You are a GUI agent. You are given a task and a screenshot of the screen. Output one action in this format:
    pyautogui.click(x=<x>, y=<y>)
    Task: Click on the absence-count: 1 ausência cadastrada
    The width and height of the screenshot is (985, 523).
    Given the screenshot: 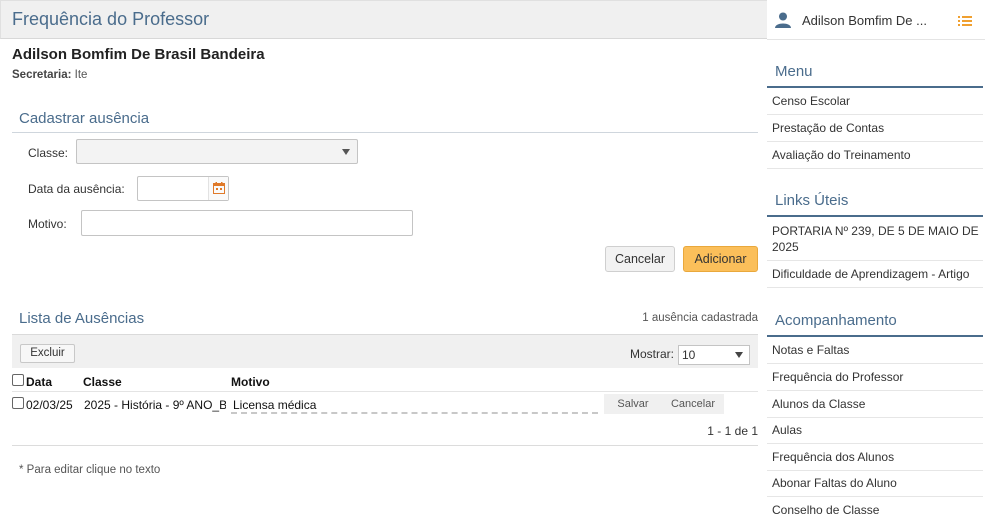 What is the action you would take?
    pyautogui.click(x=700, y=318)
    